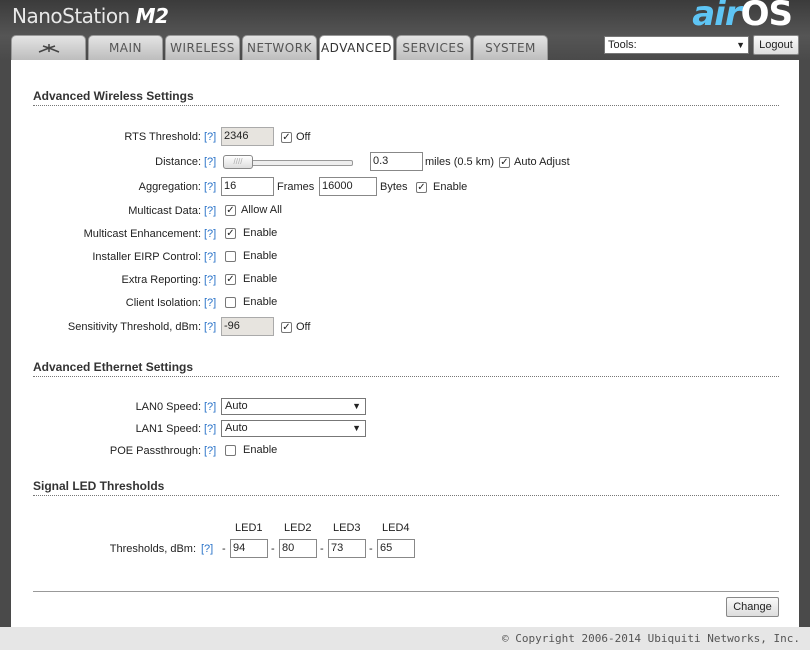 The width and height of the screenshot is (810, 650). Describe the element at coordinates (210, 234) in the screenshot. I see `multicast-enhancement-help-link: [?]` at that location.